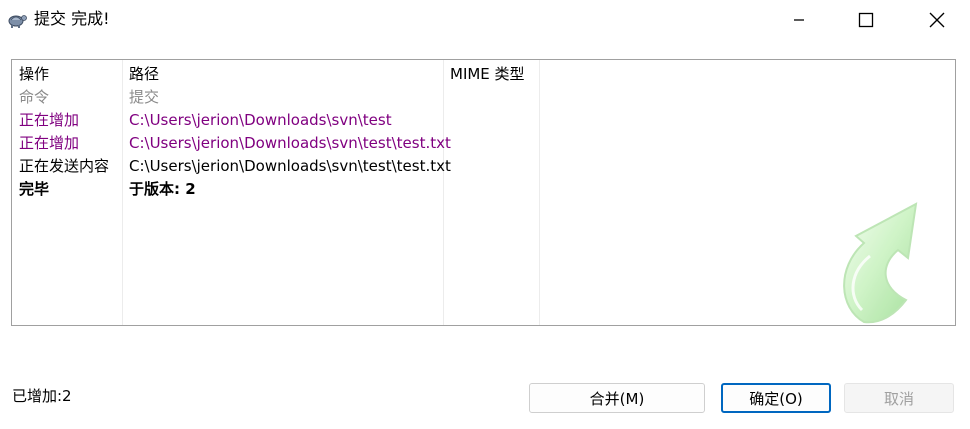  What do you see at coordinates (34, 74) in the screenshot?
I see `column-header-action: 操作` at bounding box center [34, 74].